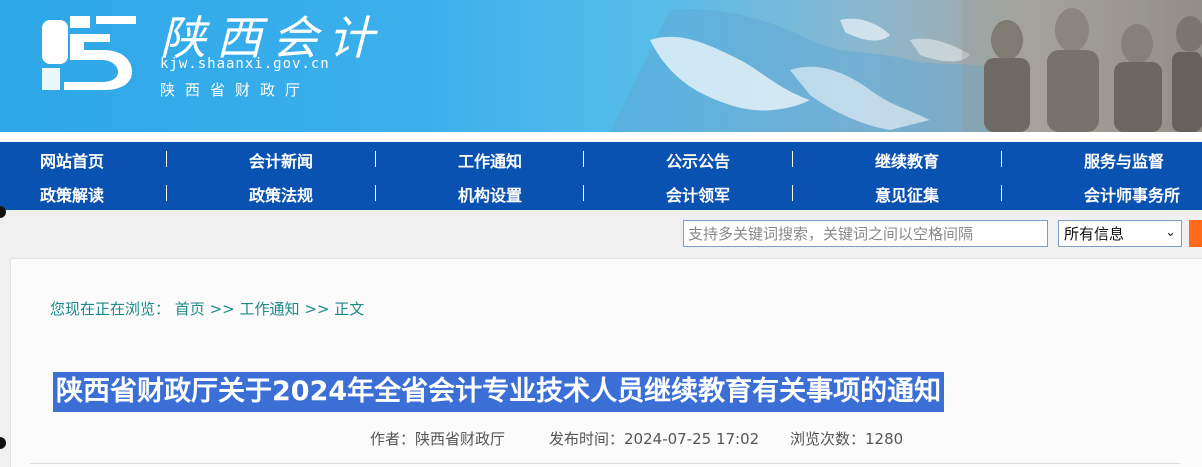 Image resolution: width=1202 pixels, height=467 pixels. I want to click on article-author: 作者：陕西省财政厅, so click(437, 438).